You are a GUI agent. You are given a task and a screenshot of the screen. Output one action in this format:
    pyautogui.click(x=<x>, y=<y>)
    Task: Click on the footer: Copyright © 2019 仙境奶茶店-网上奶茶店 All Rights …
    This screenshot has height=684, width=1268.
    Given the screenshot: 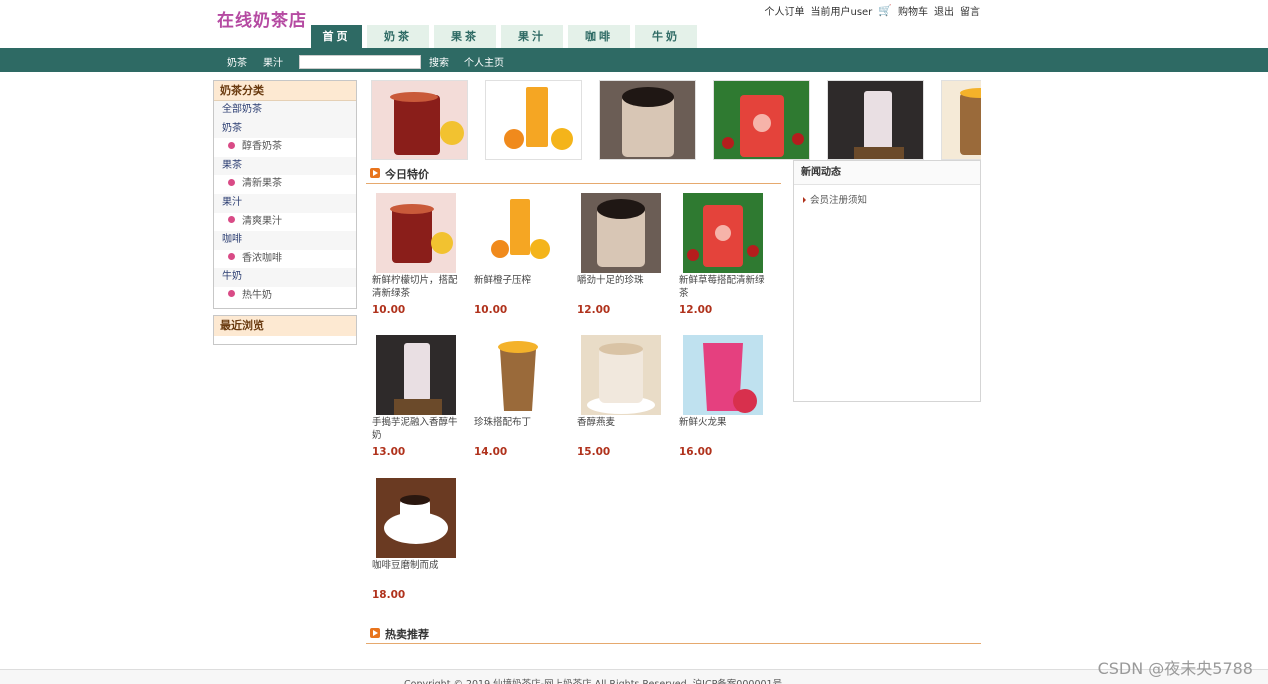 What is the action you would take?
    pyautogui.click(x=634, y=676)
    